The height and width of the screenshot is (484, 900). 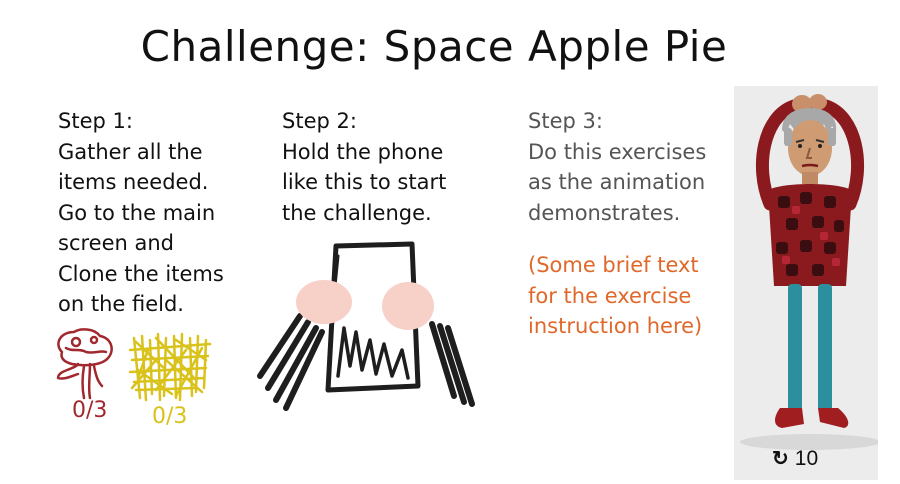 I want to click on step-3-heading: Step 3:, so click(x=565, y=121).